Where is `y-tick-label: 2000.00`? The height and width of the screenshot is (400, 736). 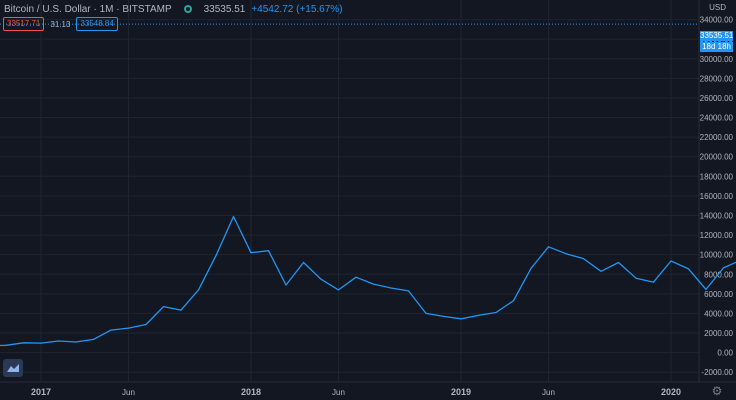
y-tick-label: 2000.00 is located at coordinates (718, 333).